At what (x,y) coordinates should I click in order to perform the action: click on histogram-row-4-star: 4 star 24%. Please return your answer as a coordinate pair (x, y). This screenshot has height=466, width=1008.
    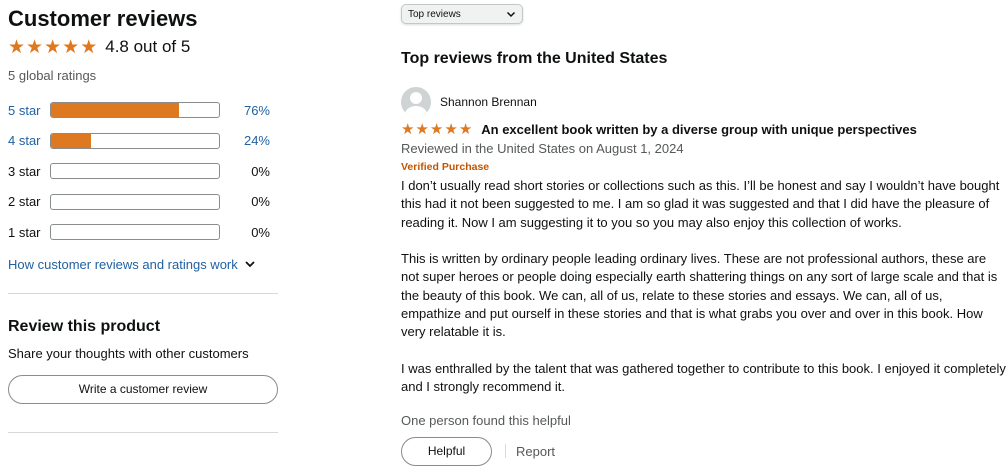
    Looking at the image, I should click on (144, 141).